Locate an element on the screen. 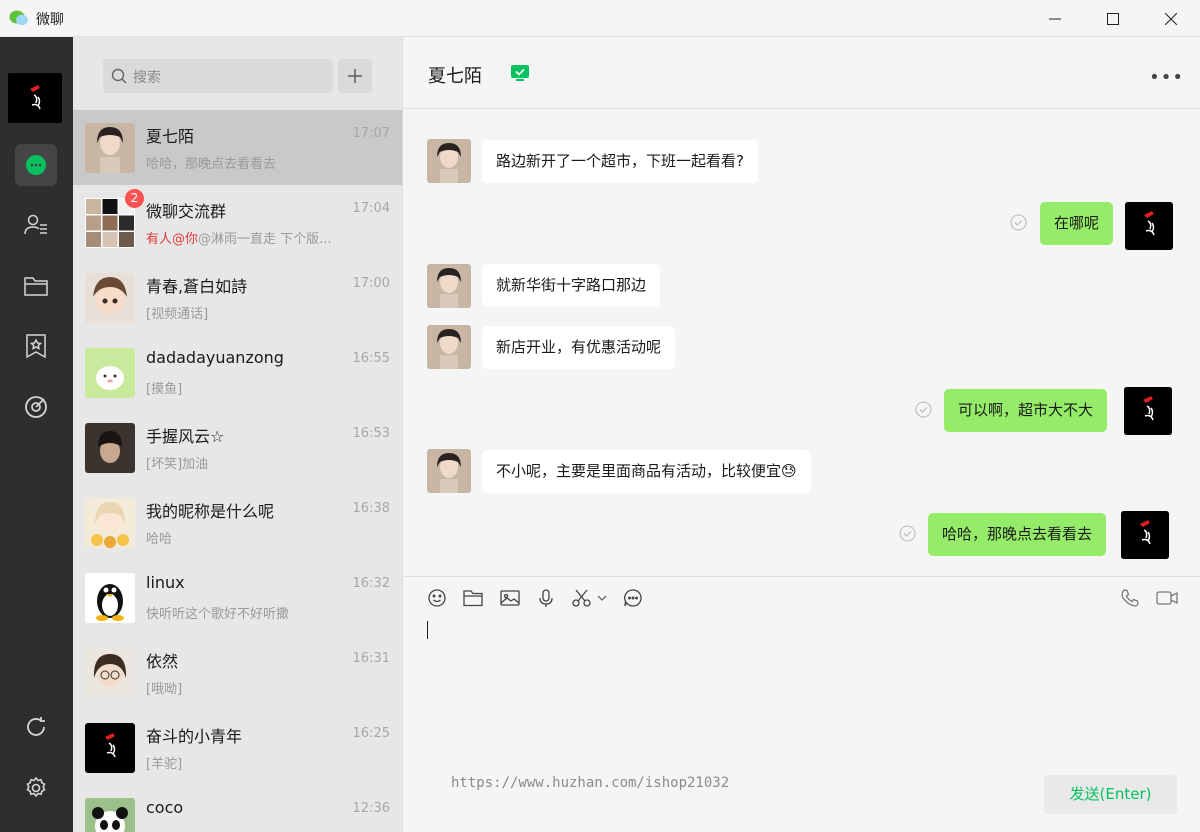  message-text-input is located at coordinates (801, 690).